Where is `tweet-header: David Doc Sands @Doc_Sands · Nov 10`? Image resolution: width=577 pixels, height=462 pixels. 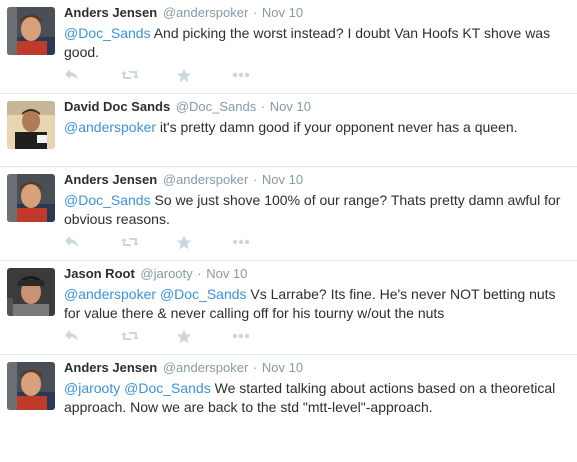 tweet-header: David Doc Sands @Doc_Sands · Nov 10 is located at coordinates (315, 105).